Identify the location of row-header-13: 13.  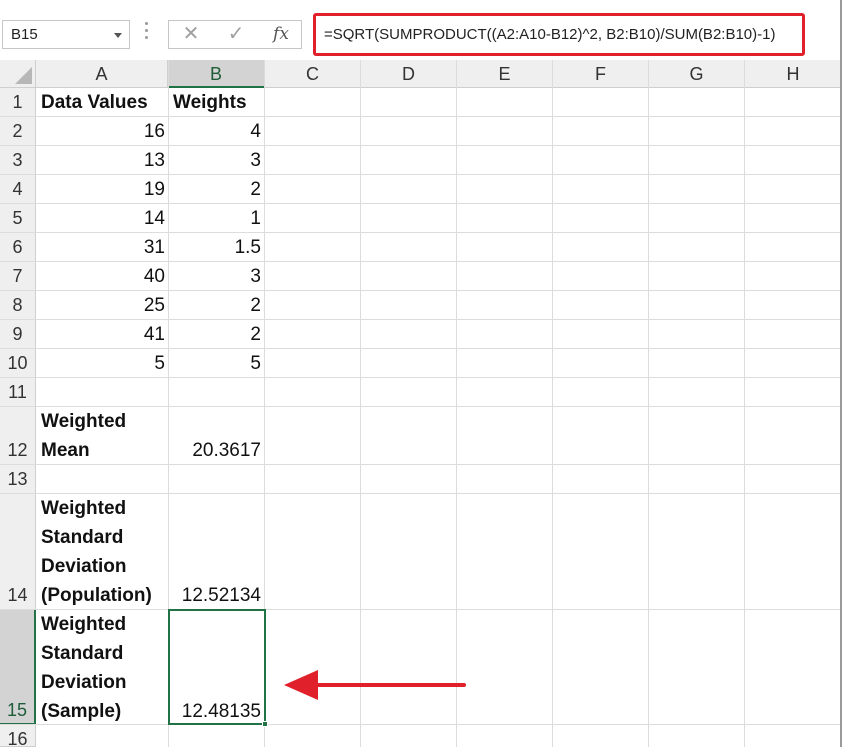
(18, 479).